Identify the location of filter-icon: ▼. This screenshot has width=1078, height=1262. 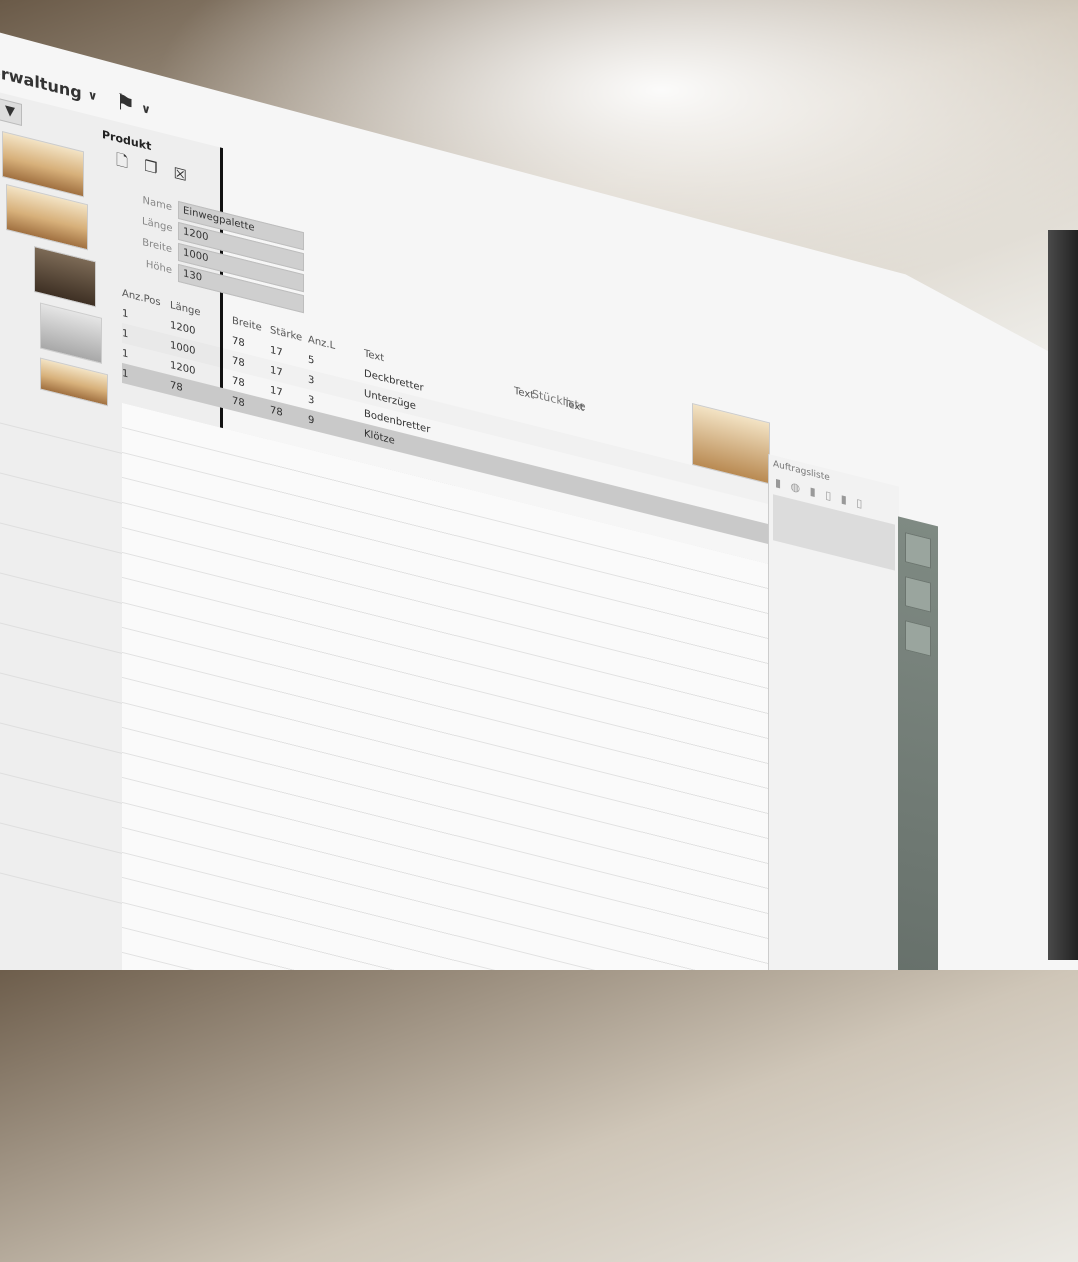
(11, 111).